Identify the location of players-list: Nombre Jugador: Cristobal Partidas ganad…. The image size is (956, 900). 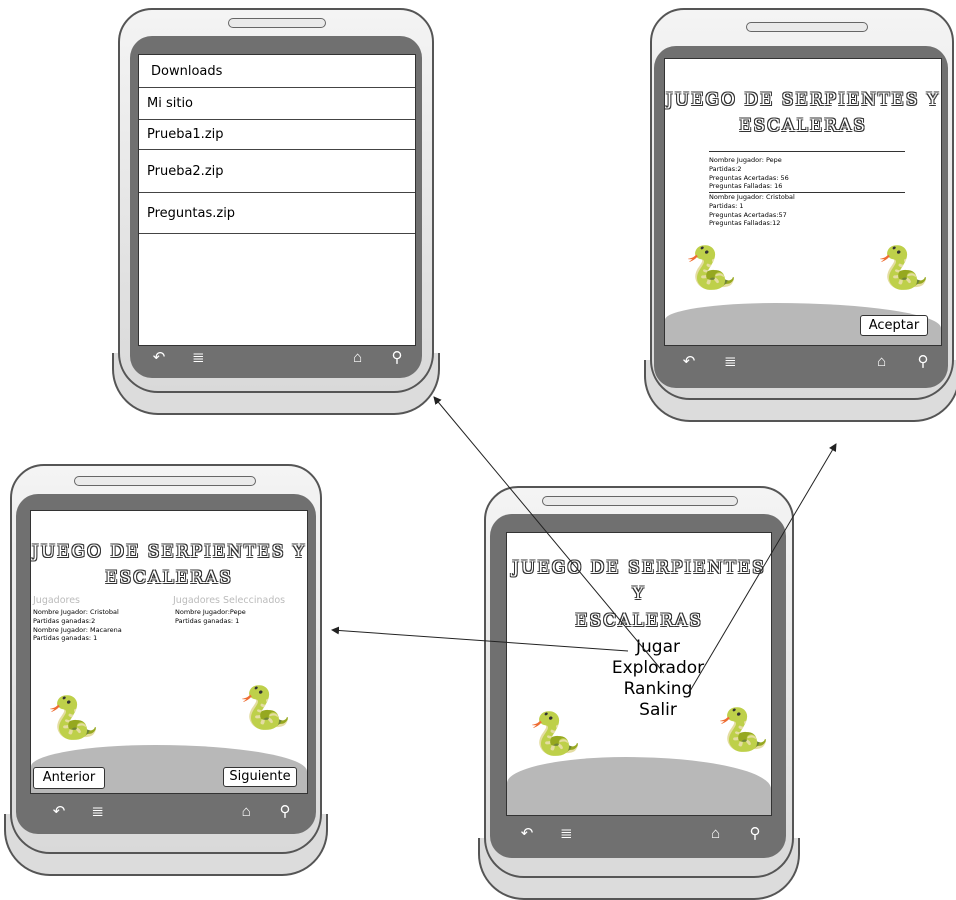
(77, 625).